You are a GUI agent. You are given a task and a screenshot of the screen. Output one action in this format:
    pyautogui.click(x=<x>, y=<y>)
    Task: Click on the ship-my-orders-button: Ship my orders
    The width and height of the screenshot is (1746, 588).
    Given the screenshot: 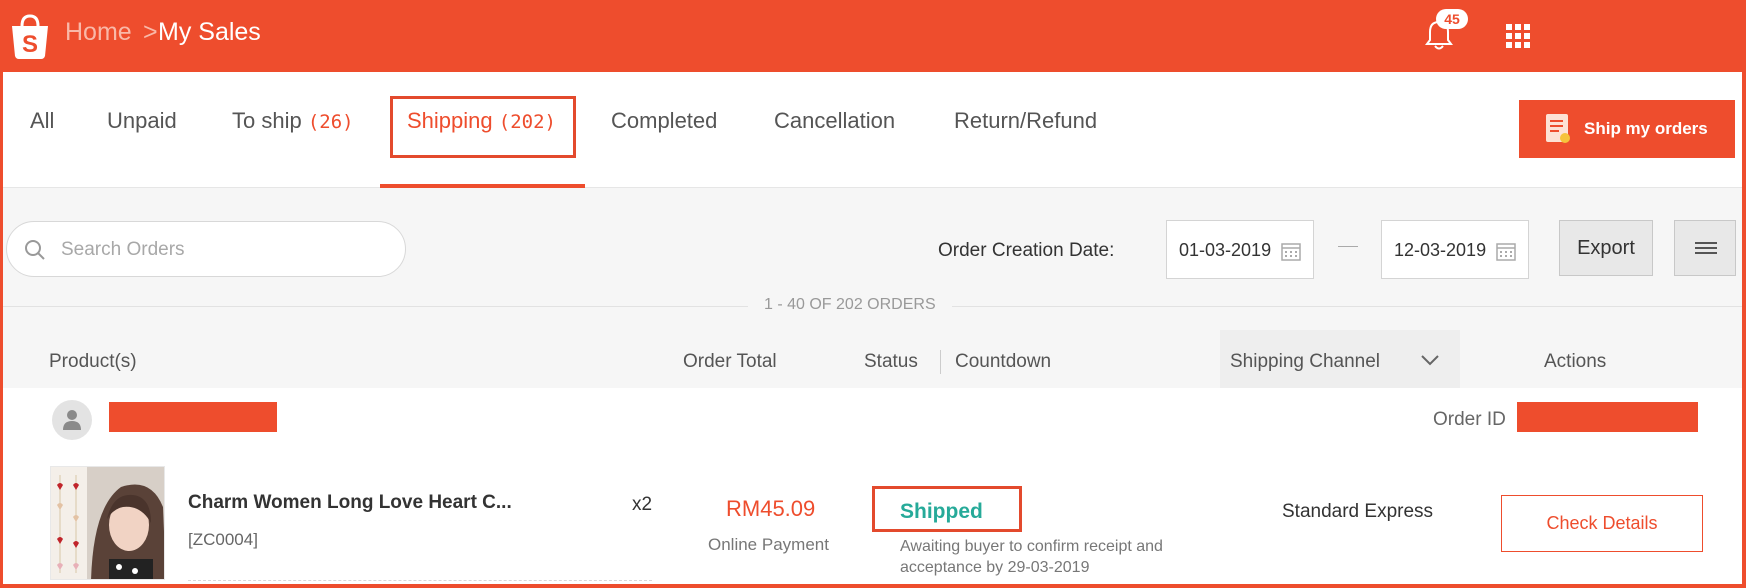 What is the action you would take?
    pyautogui.click(x=1627, y=129)
    